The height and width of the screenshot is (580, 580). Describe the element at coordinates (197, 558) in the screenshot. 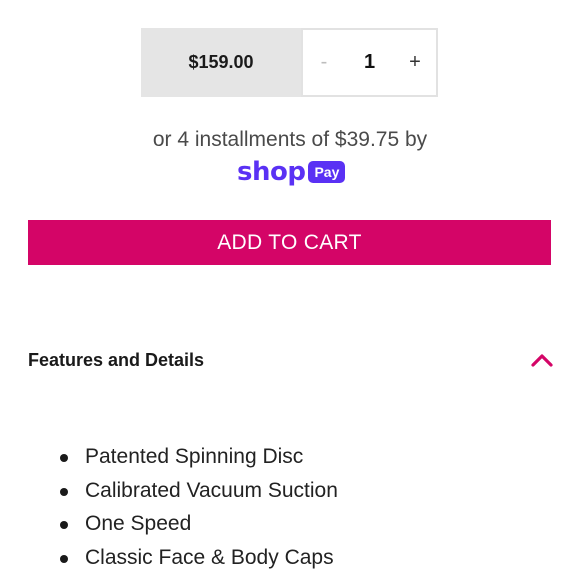

I see `list-item: Classic Face & Body Caps` at that location.